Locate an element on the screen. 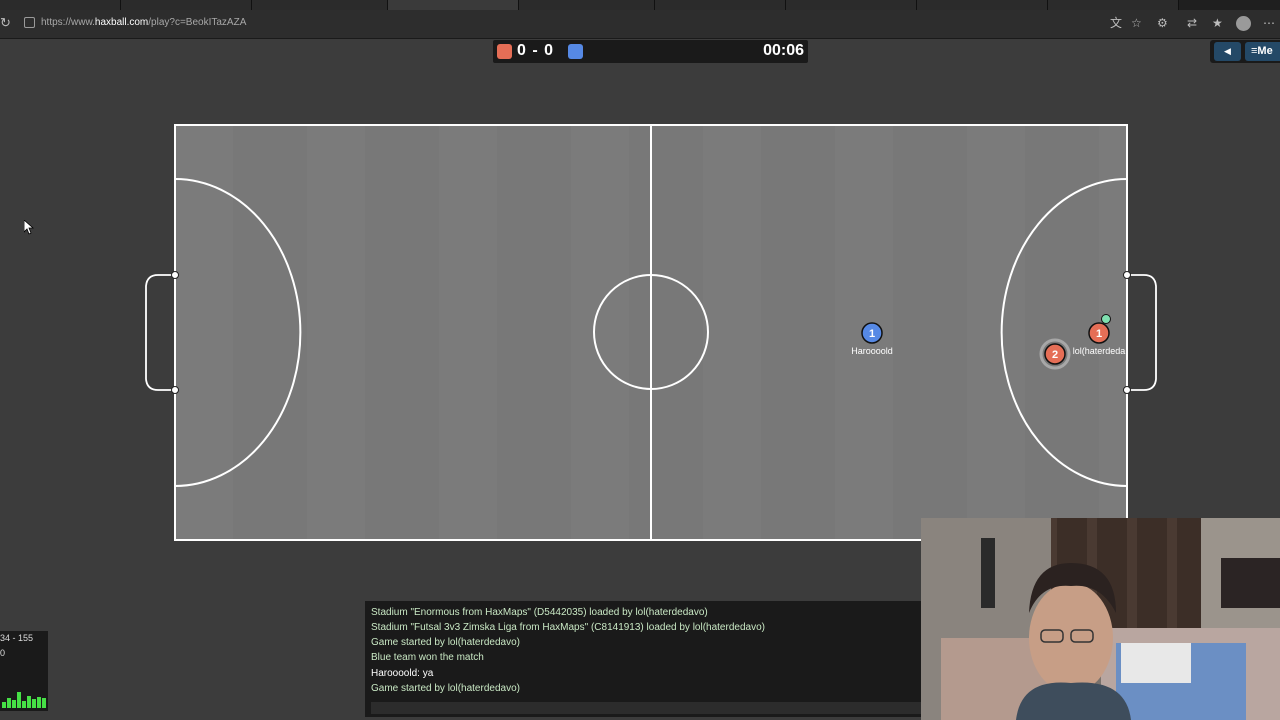 This screenshot has height=720, width=1280. blue-player-1-name: Haroooold is located at coordinates (872, 351).